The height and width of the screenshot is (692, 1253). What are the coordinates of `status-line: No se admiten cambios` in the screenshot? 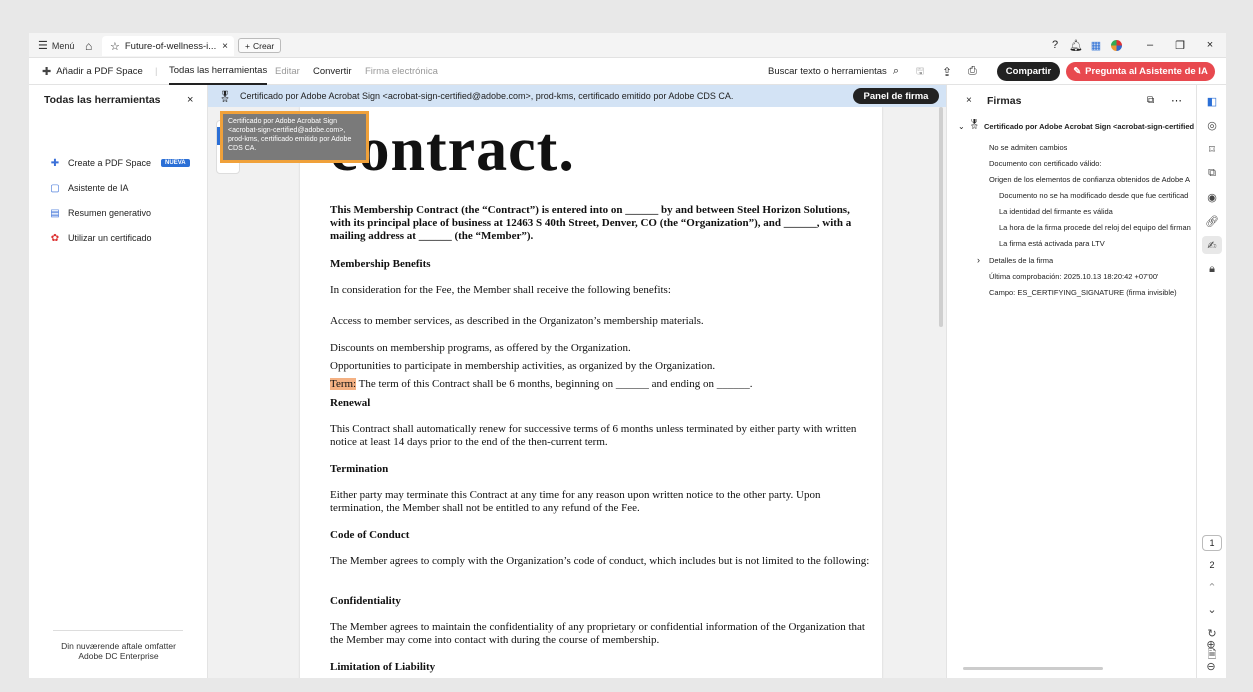 It's located at (1028, 147).